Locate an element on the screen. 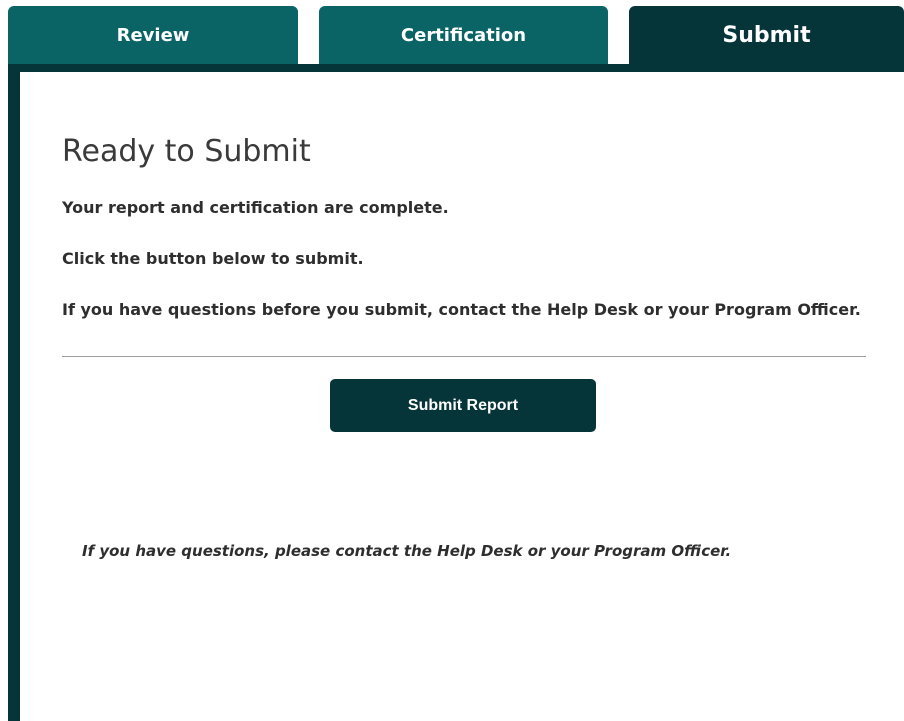 The width and height of the screenshot is (904, 721). tab-submit: Submit is located at coordinates (766, 36).